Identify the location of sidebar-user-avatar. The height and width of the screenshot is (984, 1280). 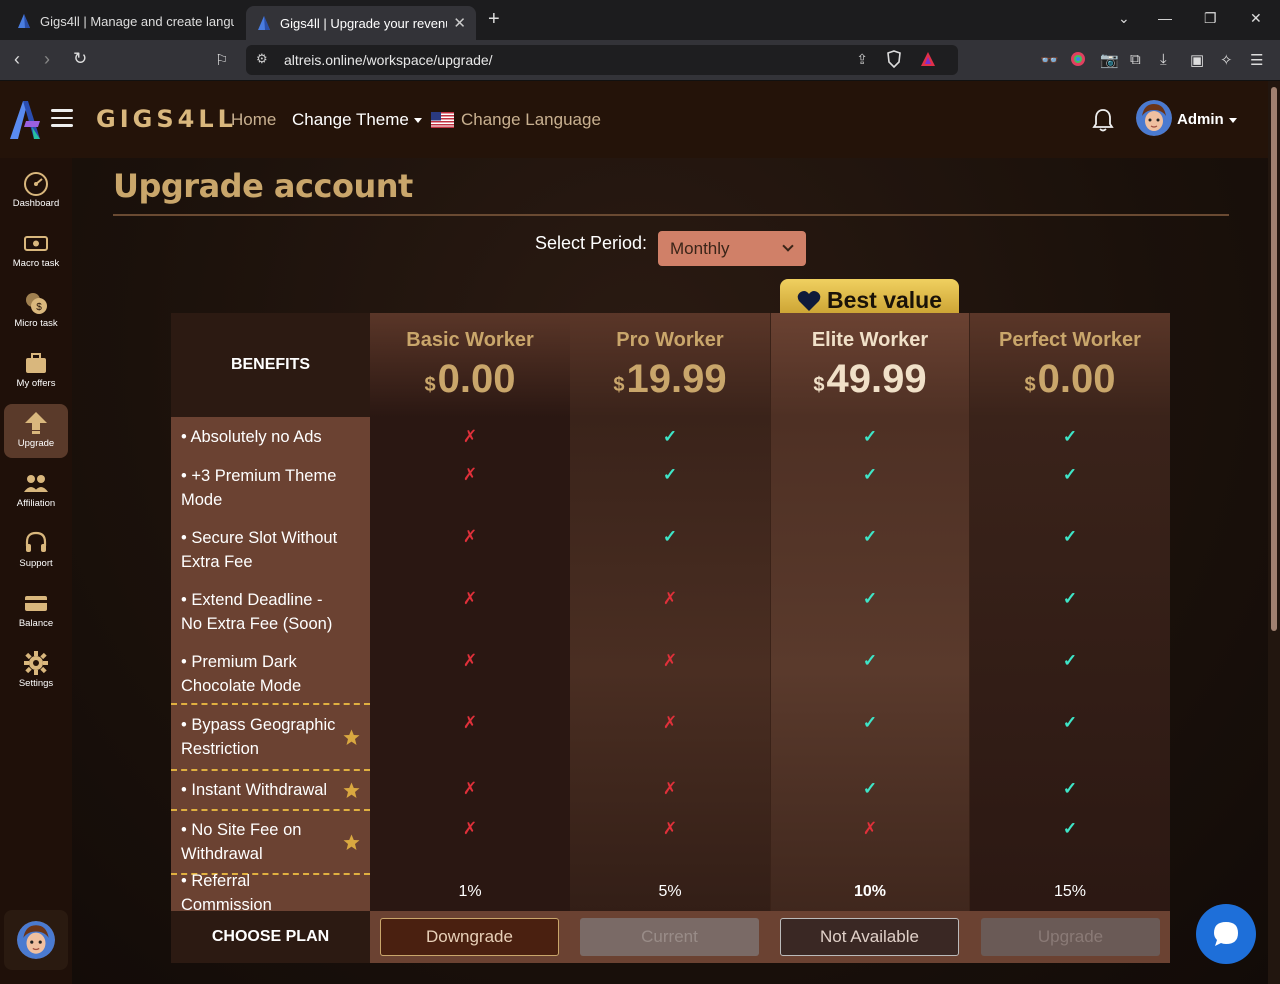
(36, 940).